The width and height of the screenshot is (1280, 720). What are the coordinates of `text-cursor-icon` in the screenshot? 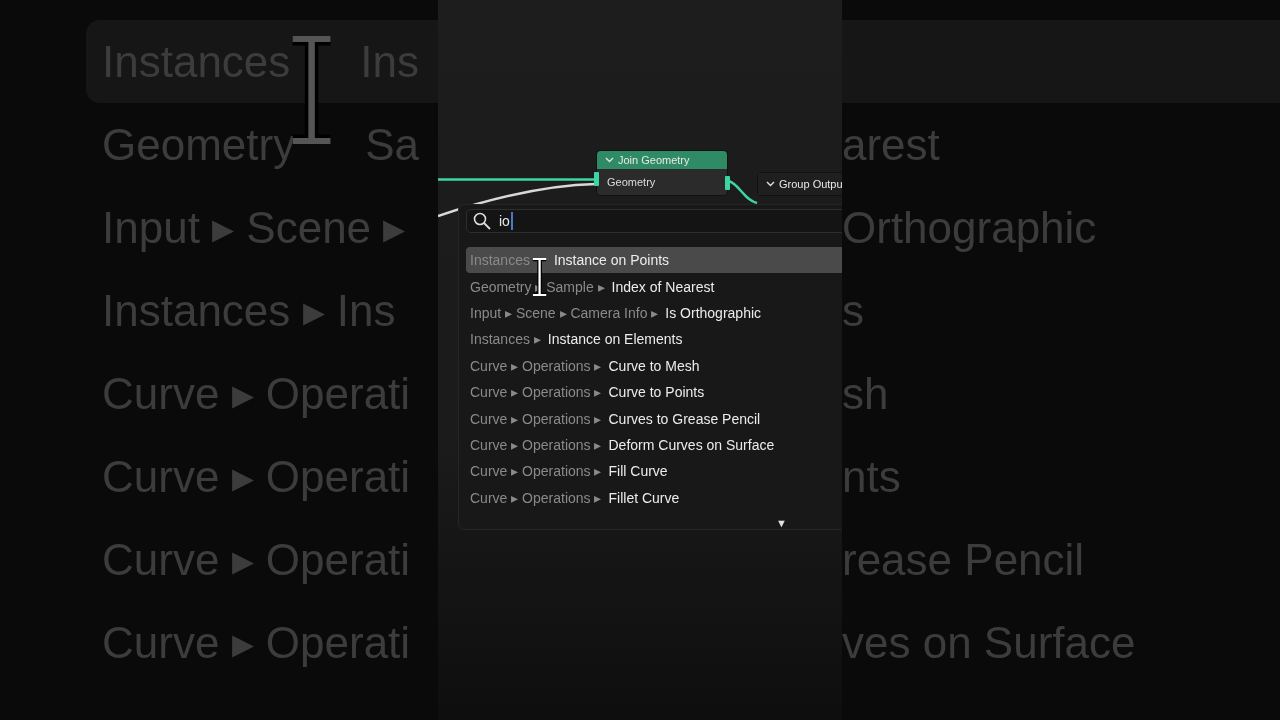 It's located at (540, 277).